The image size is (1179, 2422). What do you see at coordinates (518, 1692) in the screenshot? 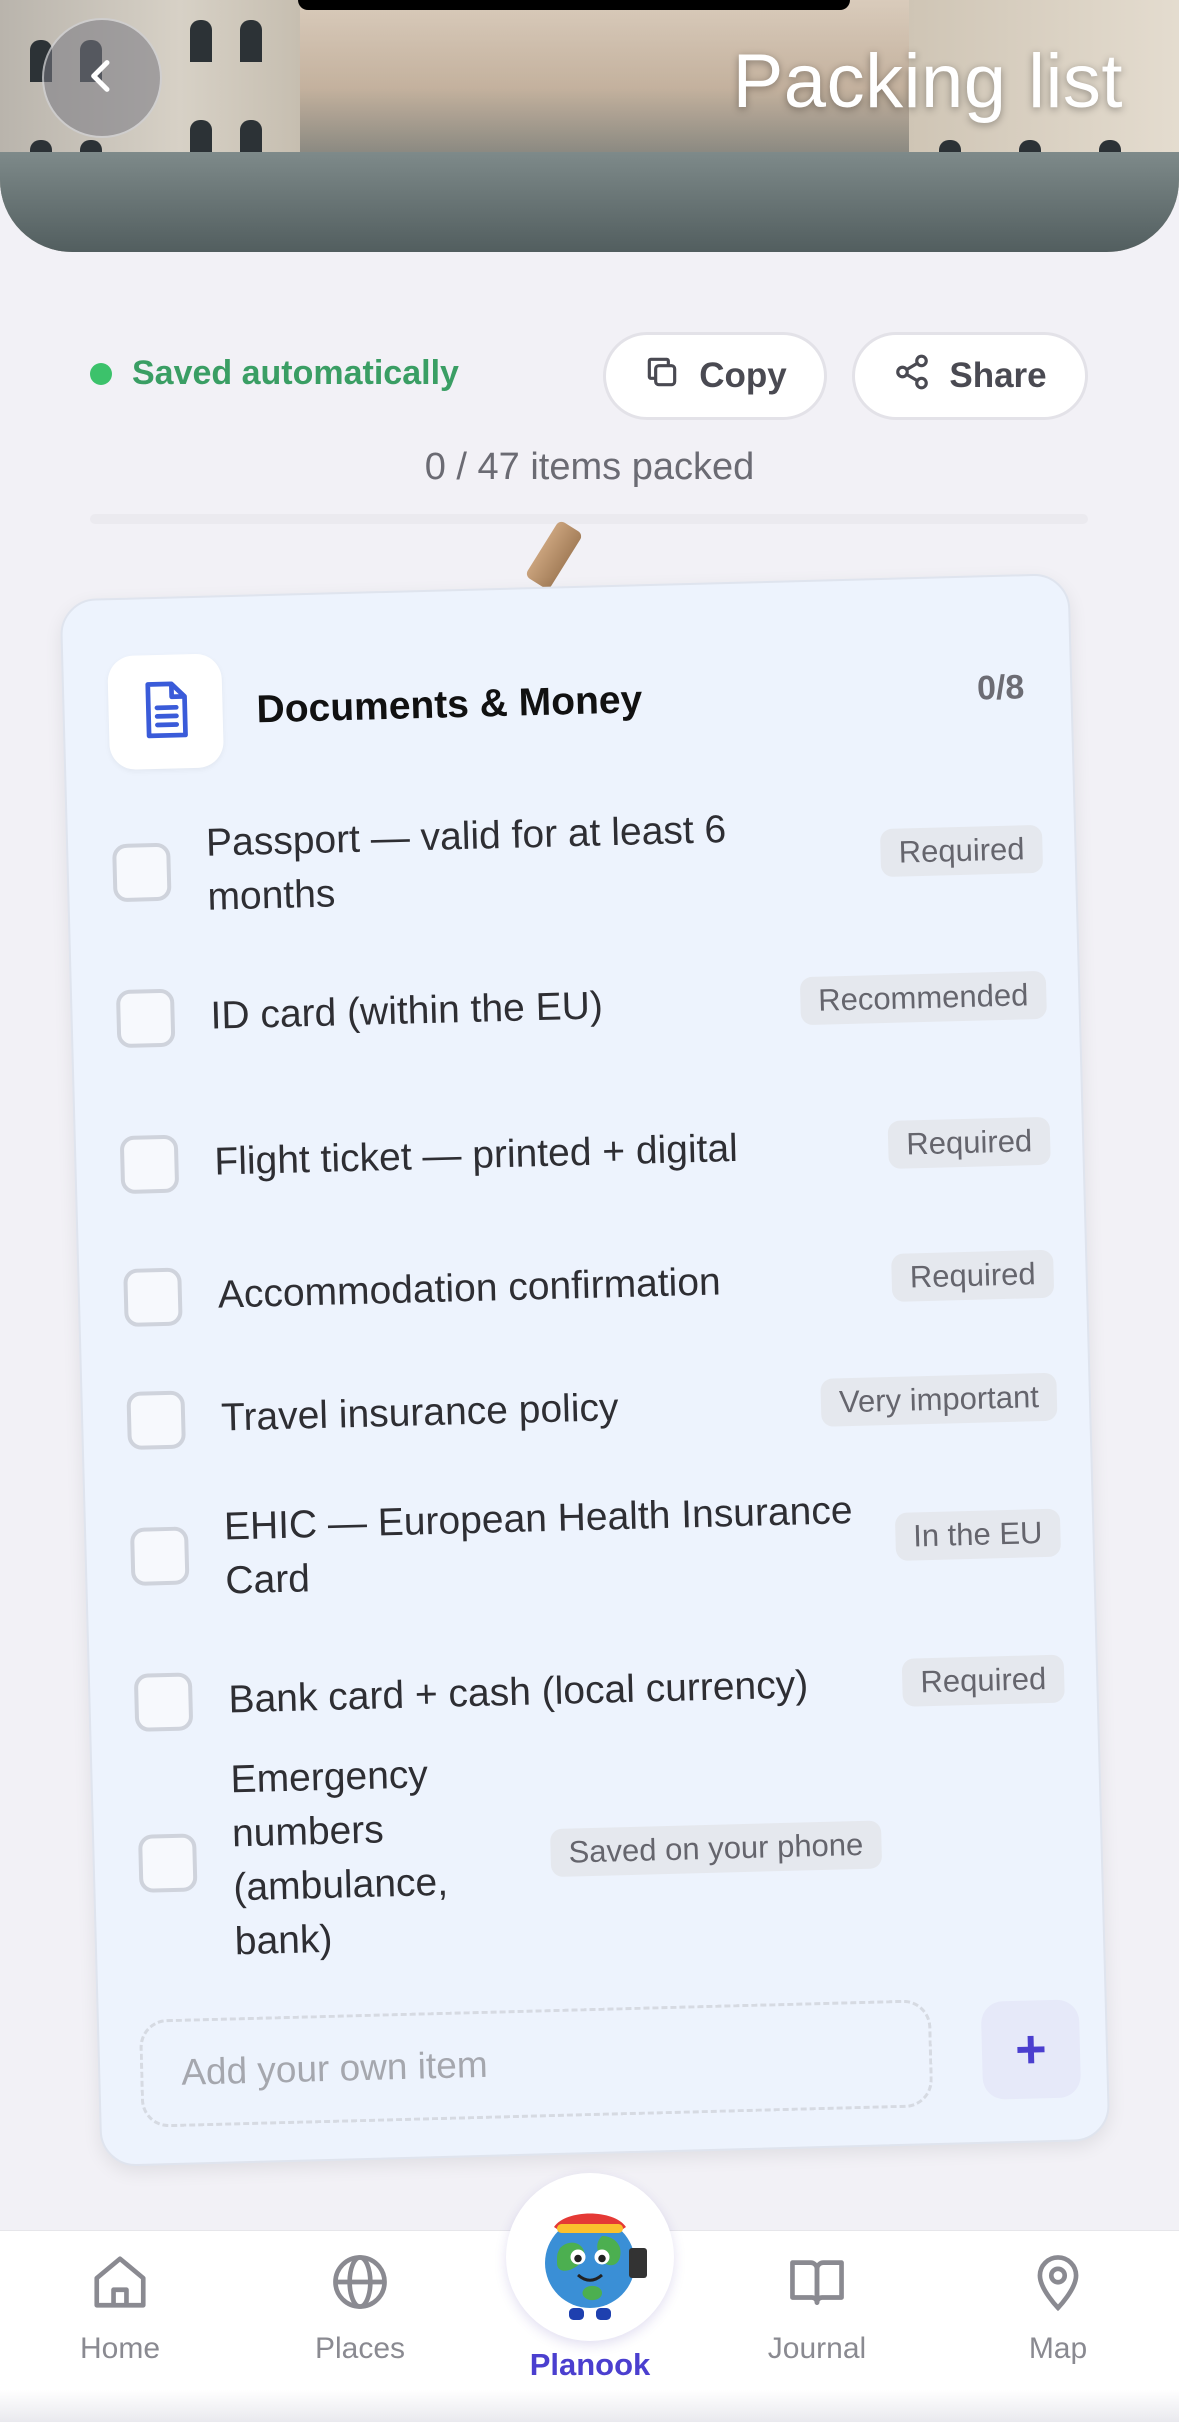
I see `item-label: Bank card + cash (local currency)` at bounding box center [518, 1692].